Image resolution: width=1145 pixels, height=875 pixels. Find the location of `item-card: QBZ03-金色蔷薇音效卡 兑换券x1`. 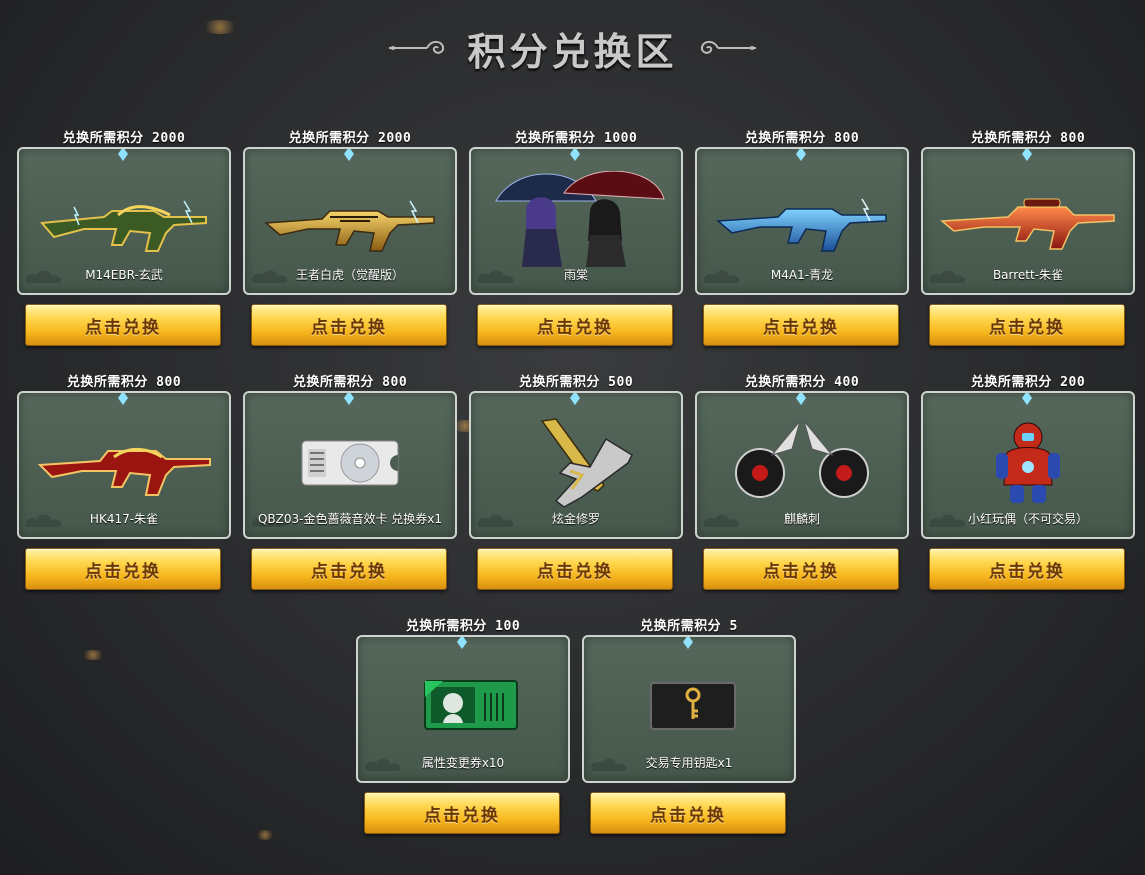

item-card: QBZ03-金色蔷薇音效卡 兑换券x1 is located at coordinates (350, 465).